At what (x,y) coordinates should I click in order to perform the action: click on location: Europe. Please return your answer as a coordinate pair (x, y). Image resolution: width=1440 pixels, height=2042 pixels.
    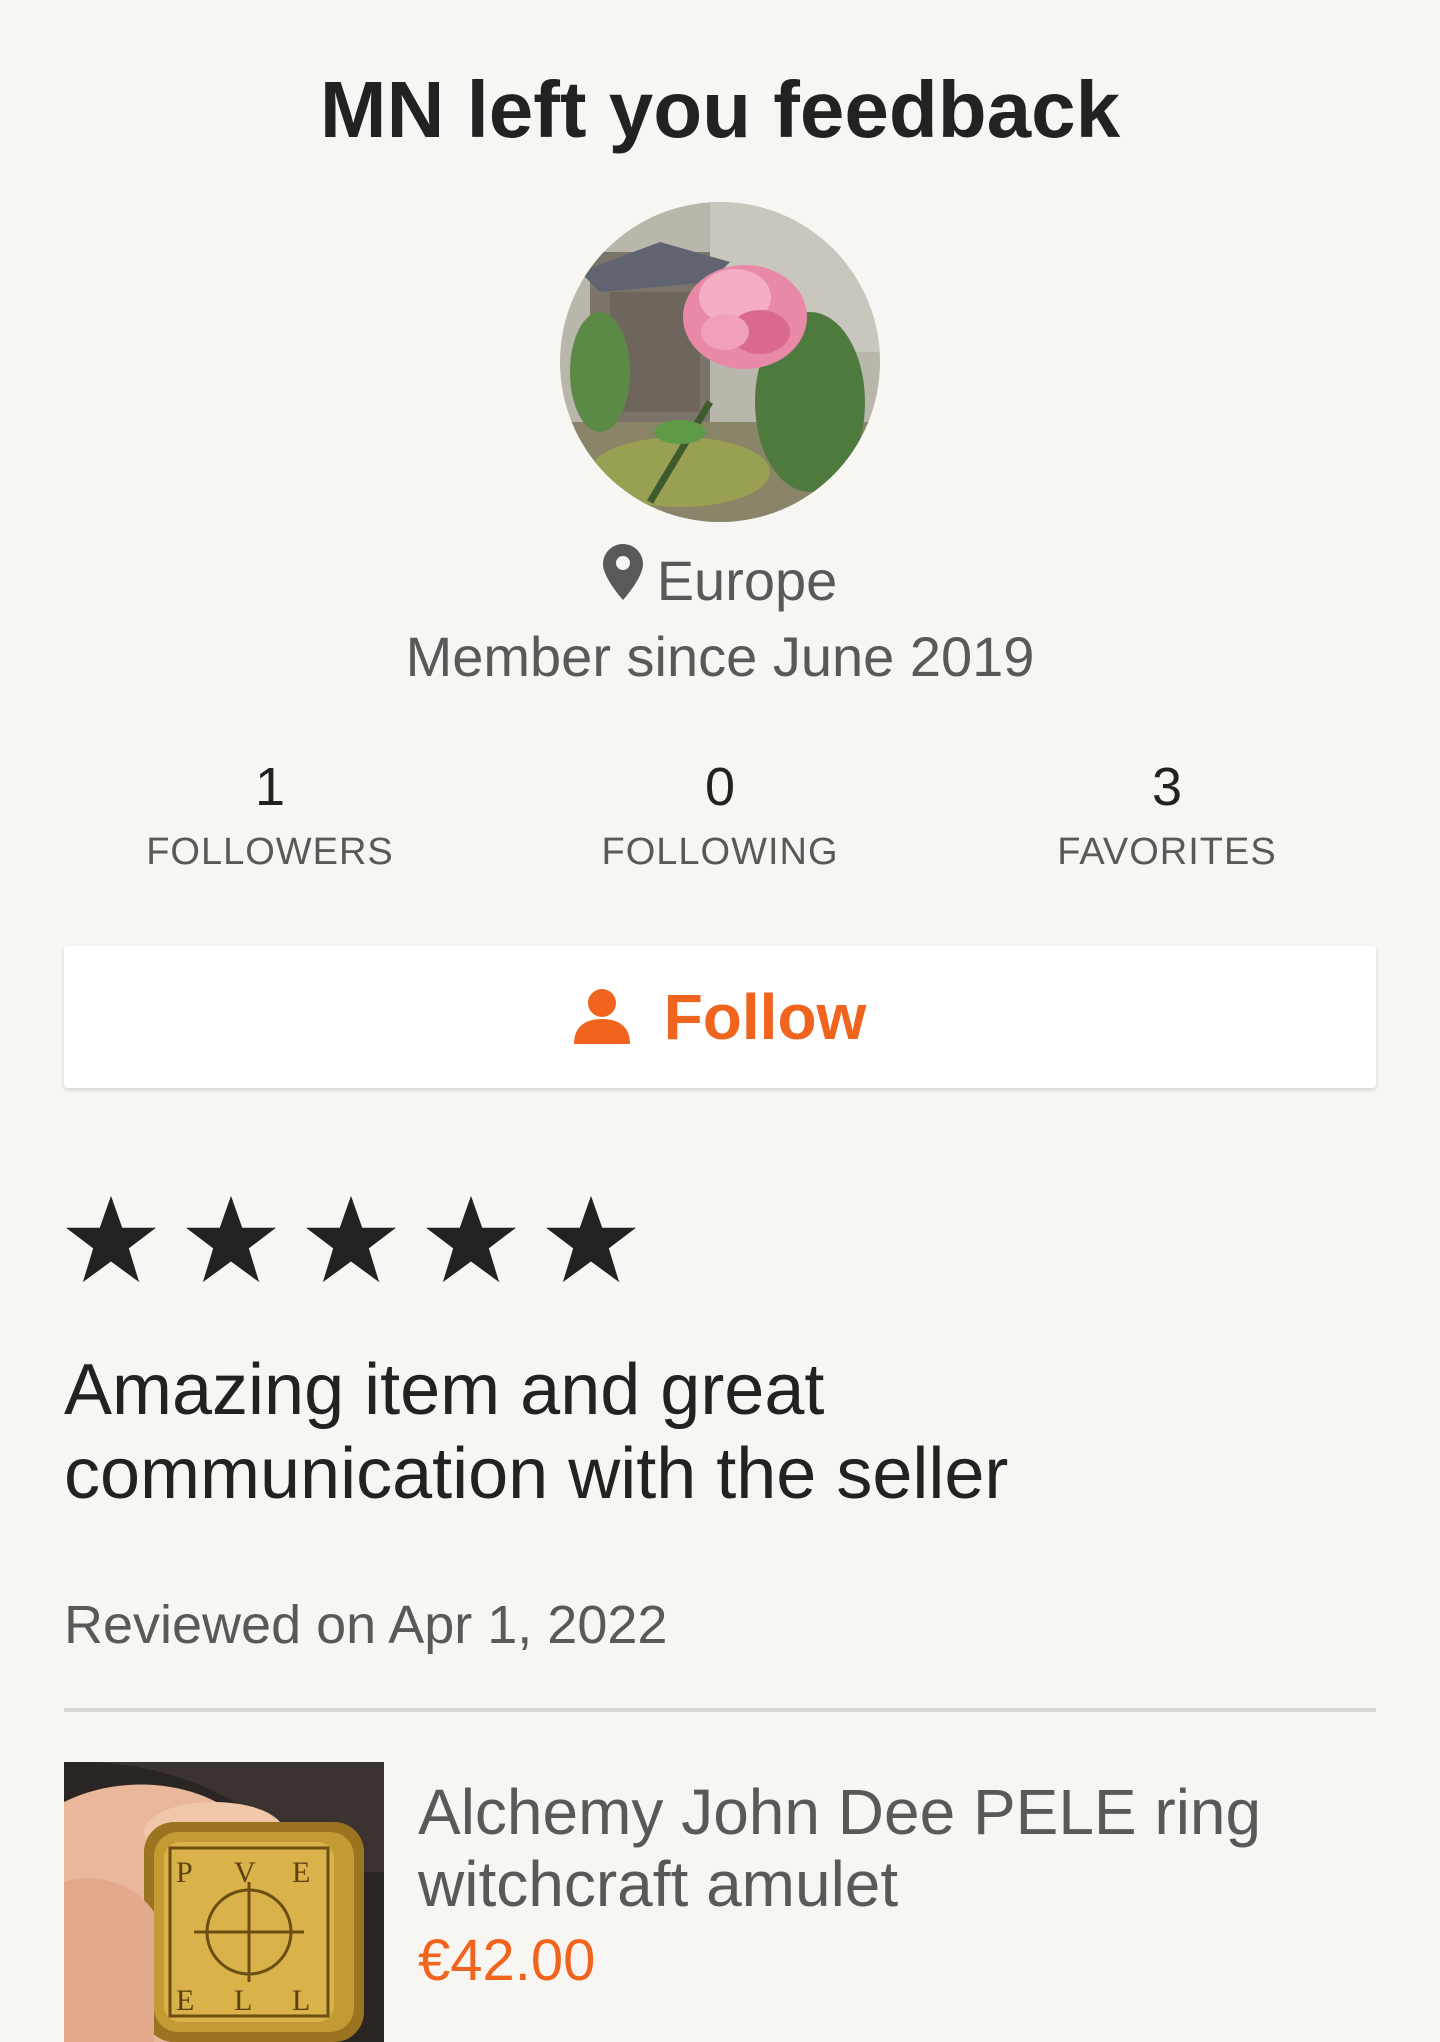
    Looking at the image, I should click on (720, 580).